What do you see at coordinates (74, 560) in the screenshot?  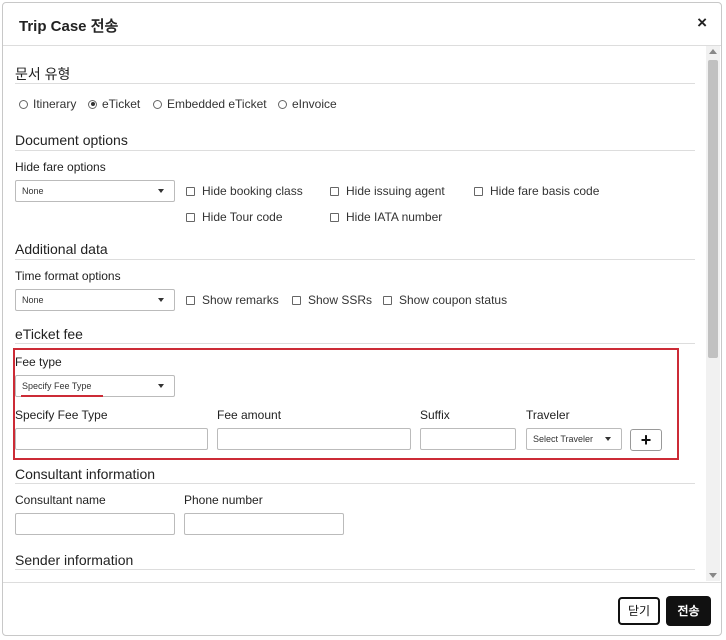 I see `sender-info-title: Sender information` at bounding box center [74, 560].